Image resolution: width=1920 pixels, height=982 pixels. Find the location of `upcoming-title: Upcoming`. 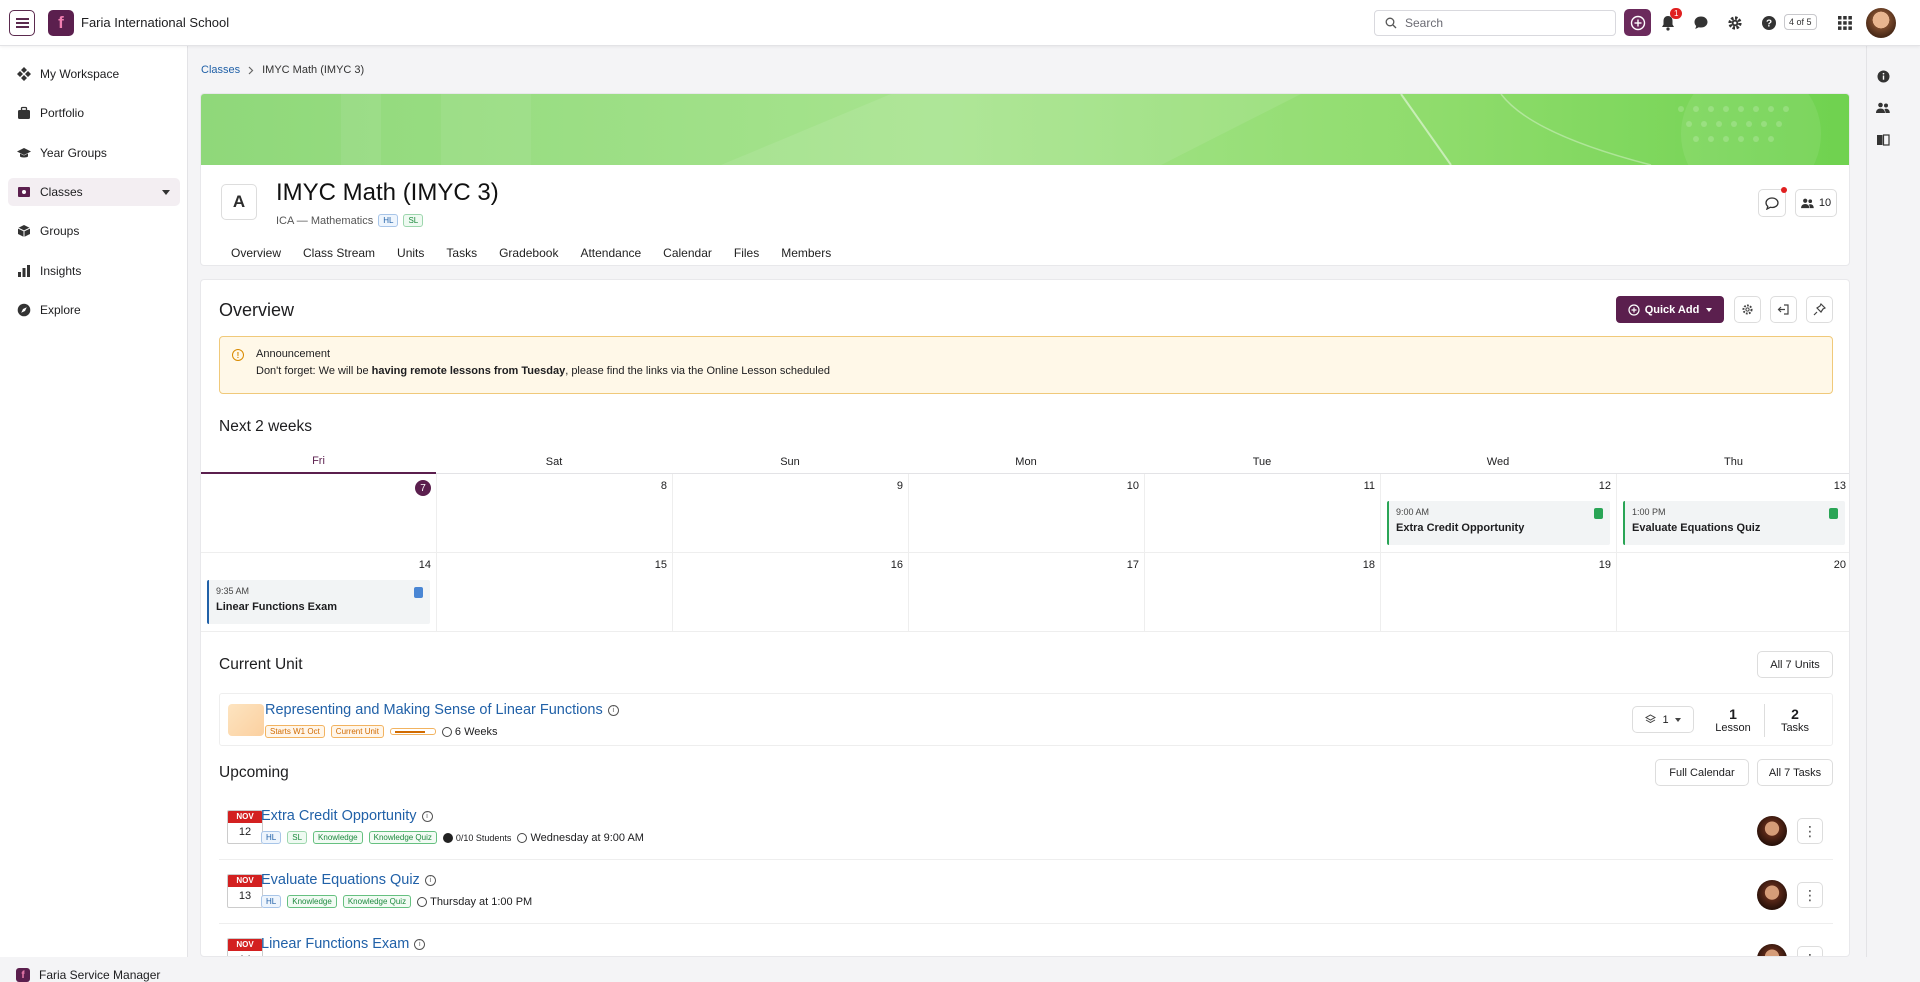

upcoming-title: Upcoming is located at coordinates (254, 772).